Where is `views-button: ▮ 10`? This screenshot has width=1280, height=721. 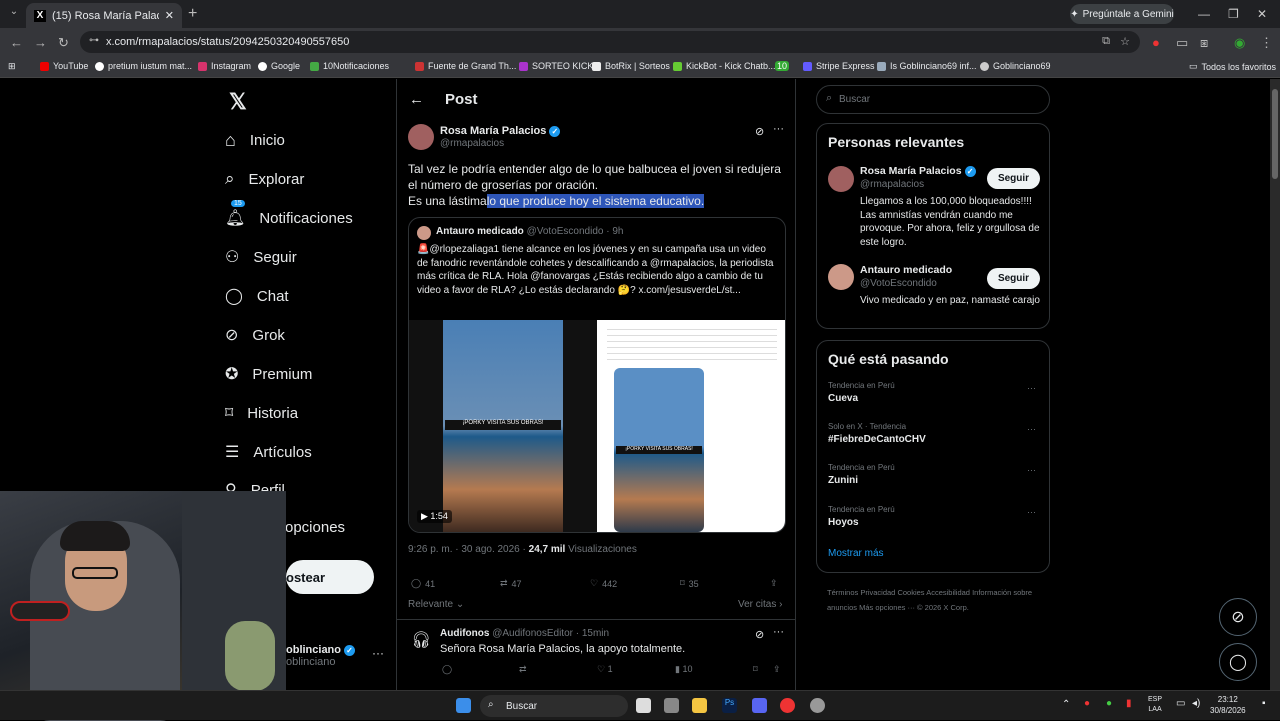 views-button: ▮ 10 is located at coordinates (683, 669).